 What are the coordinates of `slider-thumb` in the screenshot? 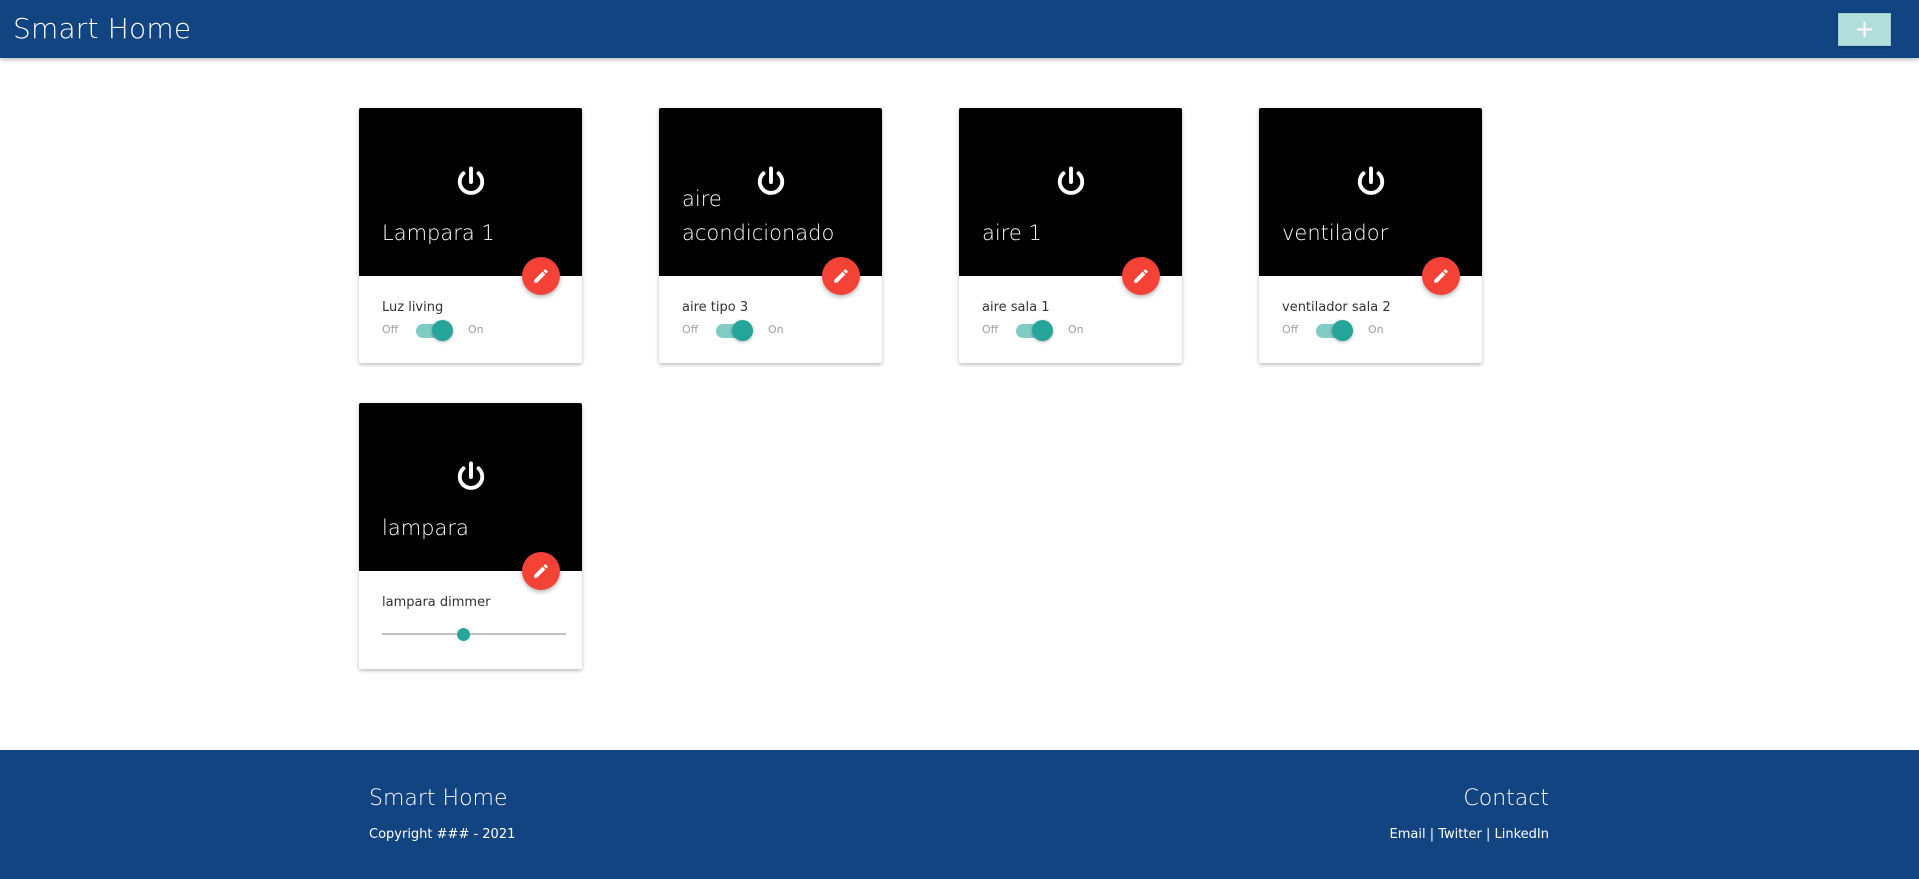 It's located at (463, 634).